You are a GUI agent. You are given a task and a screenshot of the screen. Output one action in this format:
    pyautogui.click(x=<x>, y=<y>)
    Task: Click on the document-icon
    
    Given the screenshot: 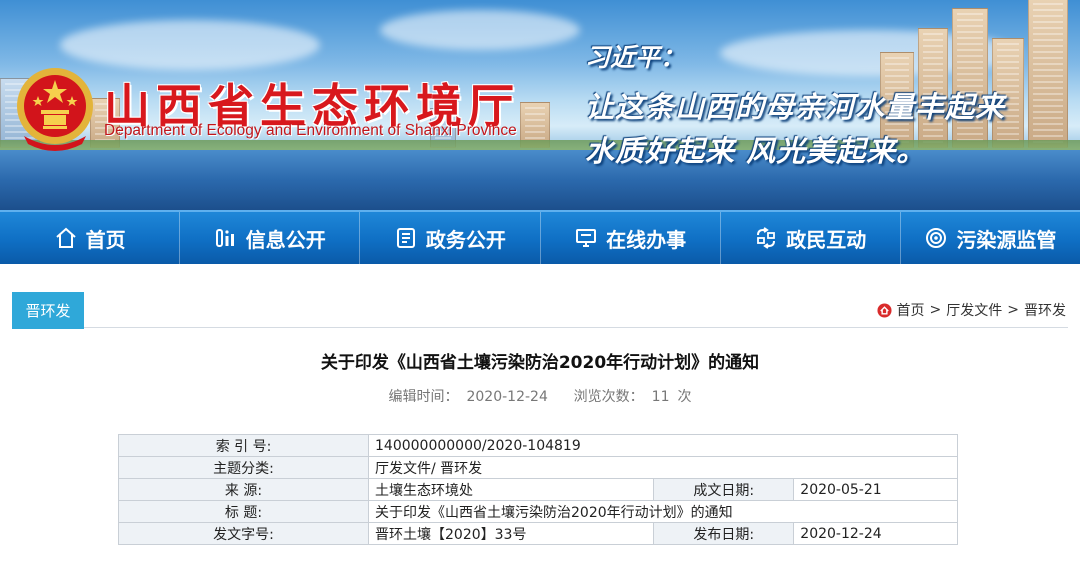 What is the action you would take?
    pyautogui.click(x=405, y=238)
    